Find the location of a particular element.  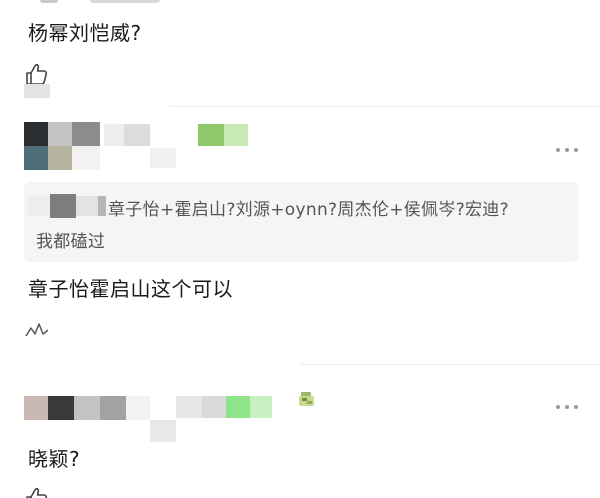

comment-text: 杨幂刘恺威? is located at coordinates (85, 33).